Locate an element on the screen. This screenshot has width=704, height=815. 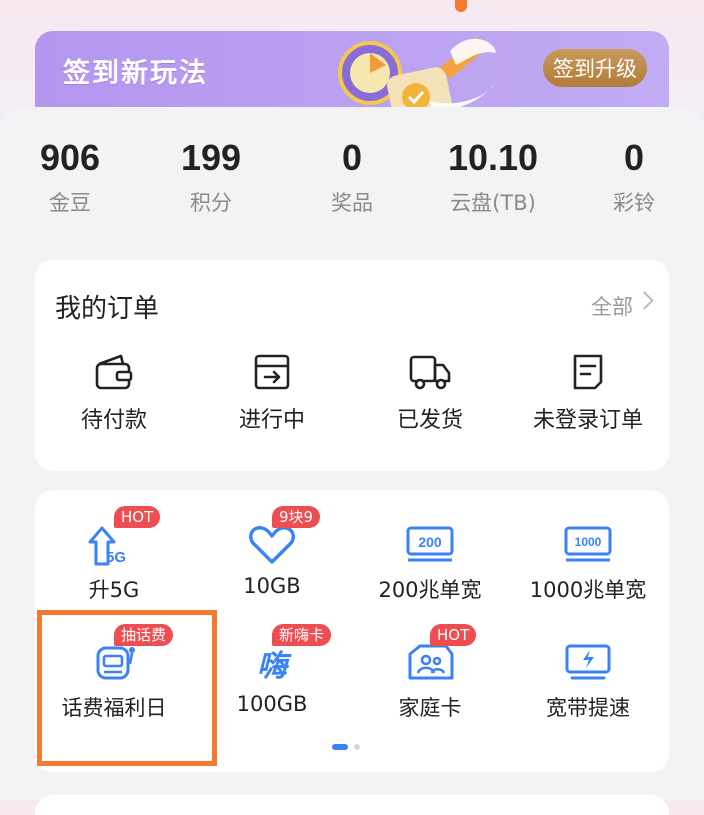
page-dot is located at coordinates (357, 747).